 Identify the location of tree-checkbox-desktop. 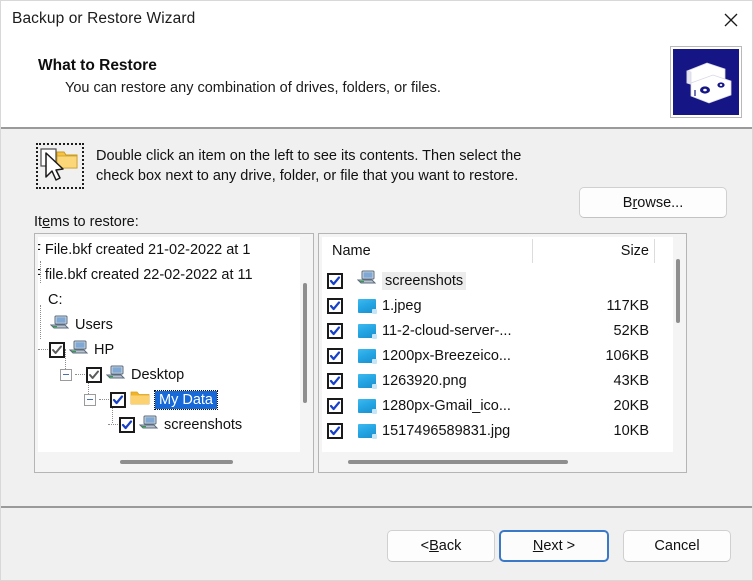
(94, 374).